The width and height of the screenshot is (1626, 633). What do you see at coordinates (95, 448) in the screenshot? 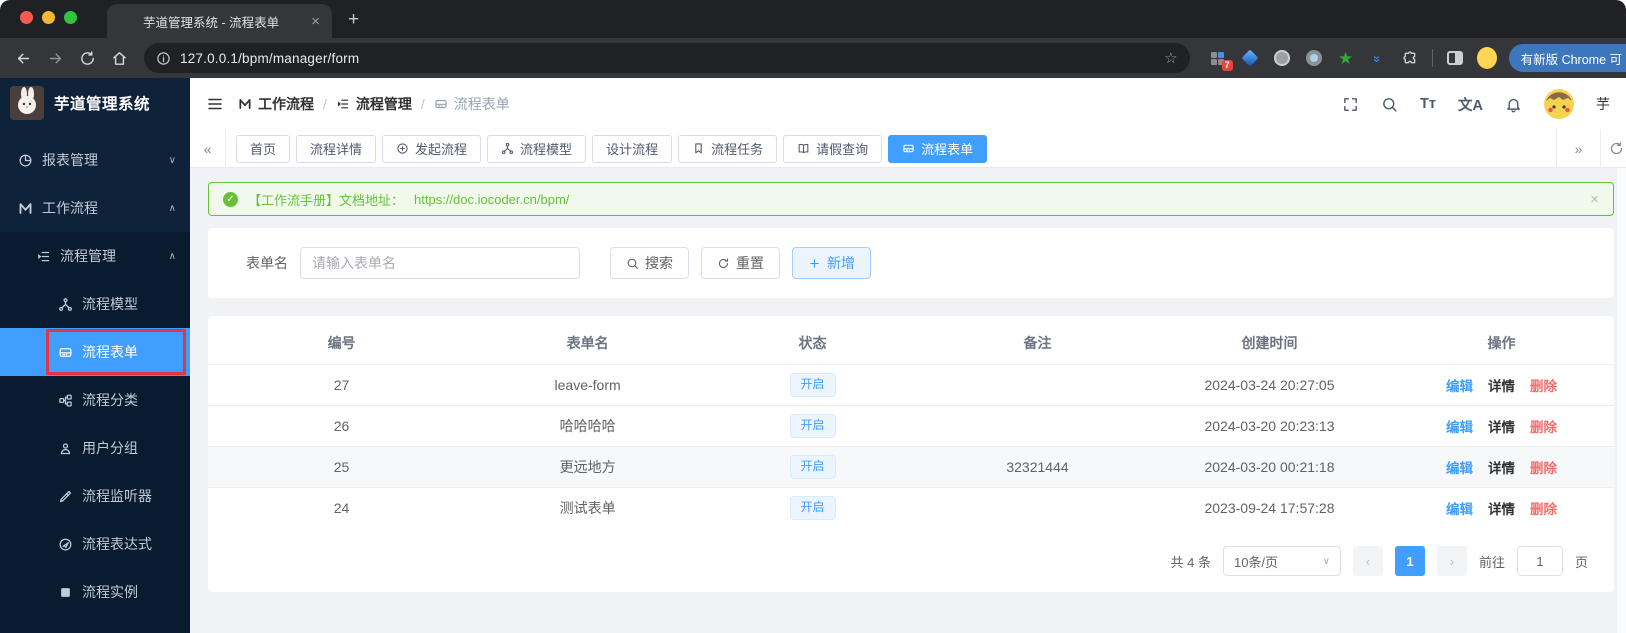
I see `sidebar-item-user-group: 用户分组` at bounding box center [95, 448].